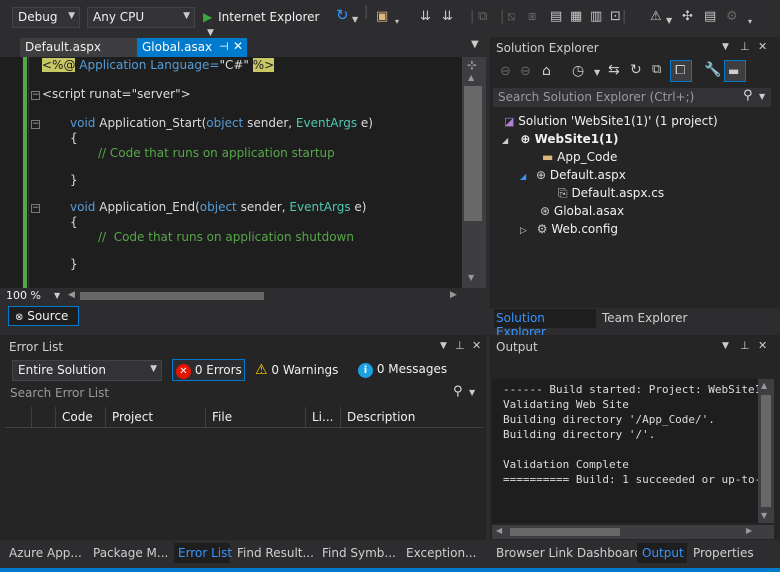 The height and width of the screenshot is (572, 780). I want to click on tab-output: Output, so click(663, 553).